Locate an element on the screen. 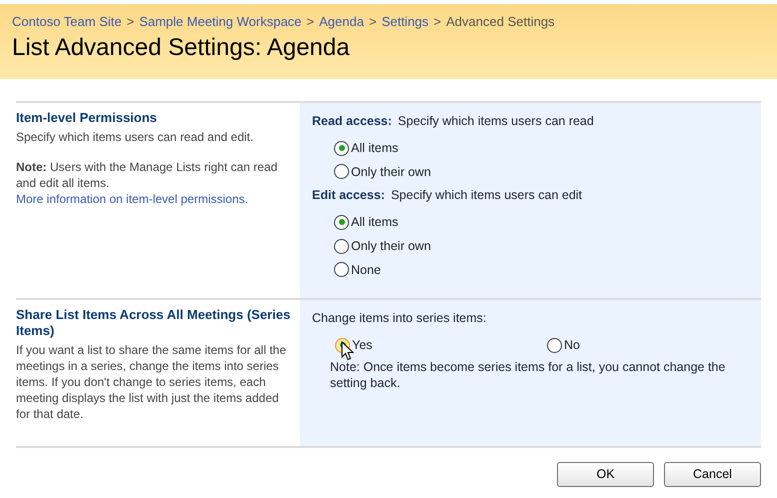 This screenshot has height=498, width=777. option-label: Yes is located at coordinates (362, 345).